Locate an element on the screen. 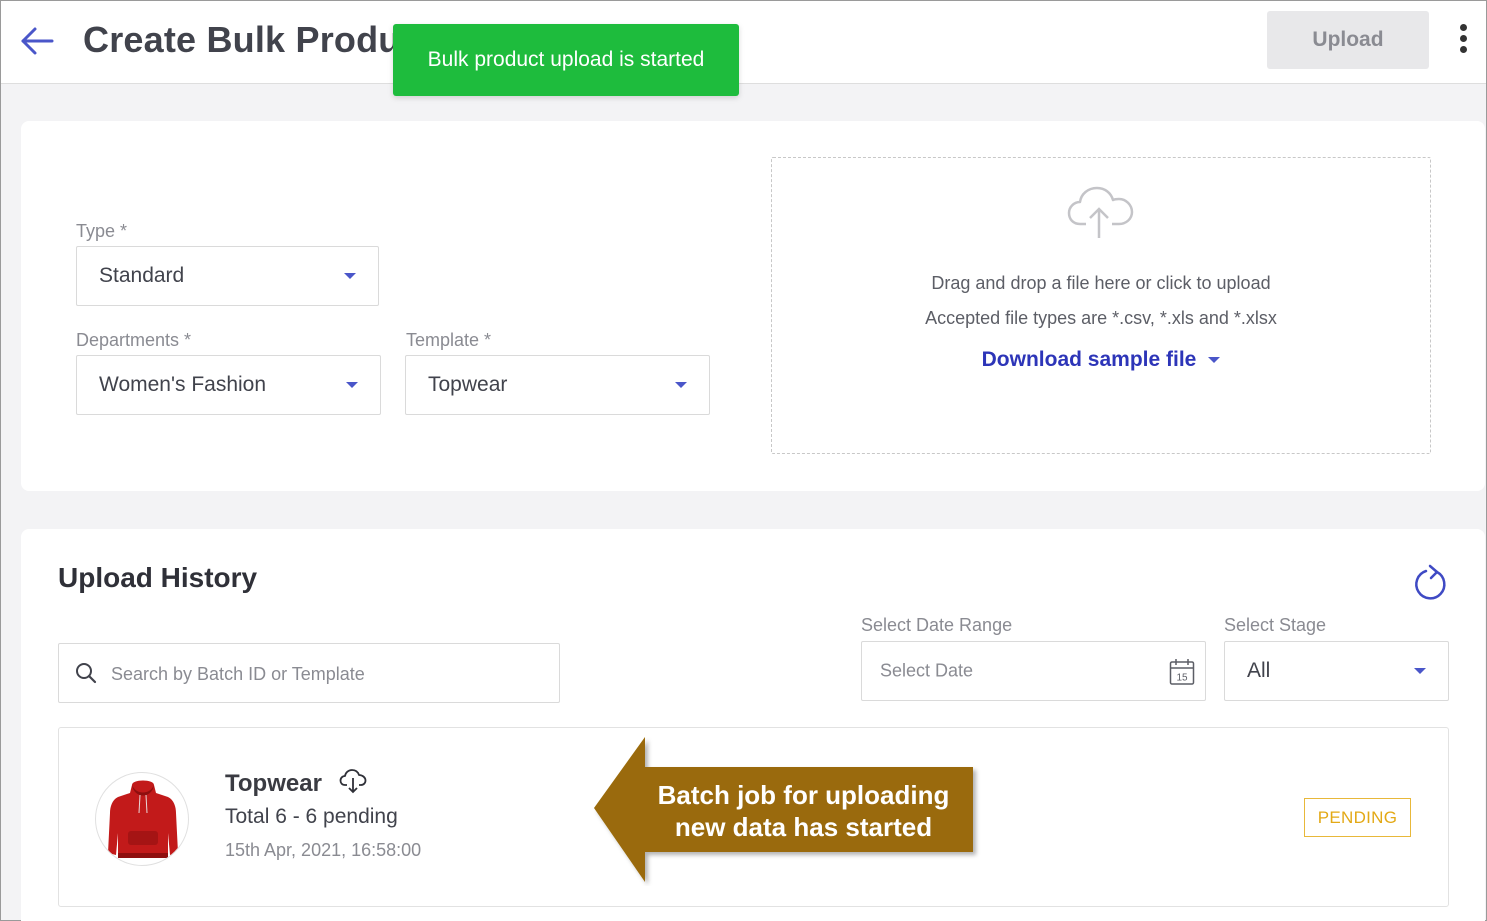 This screenshot has width=1487, height=921. type-label: Type * is located at coordinates (102, 231).